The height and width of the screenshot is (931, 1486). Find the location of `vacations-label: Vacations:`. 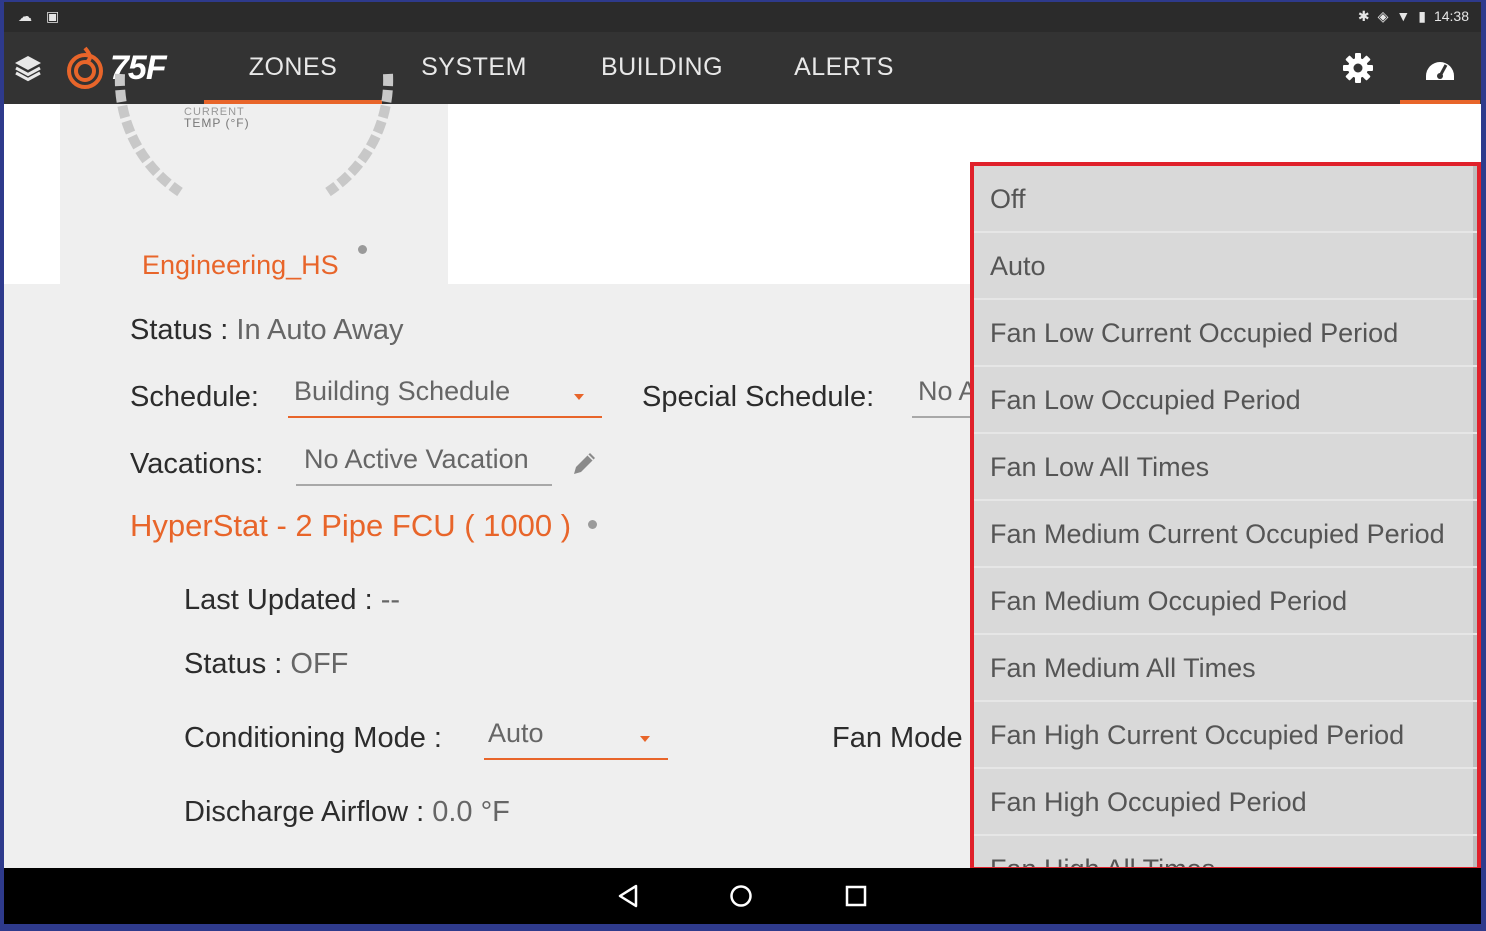

vacations-label: Vacations: is located at coordinates (197, 464).